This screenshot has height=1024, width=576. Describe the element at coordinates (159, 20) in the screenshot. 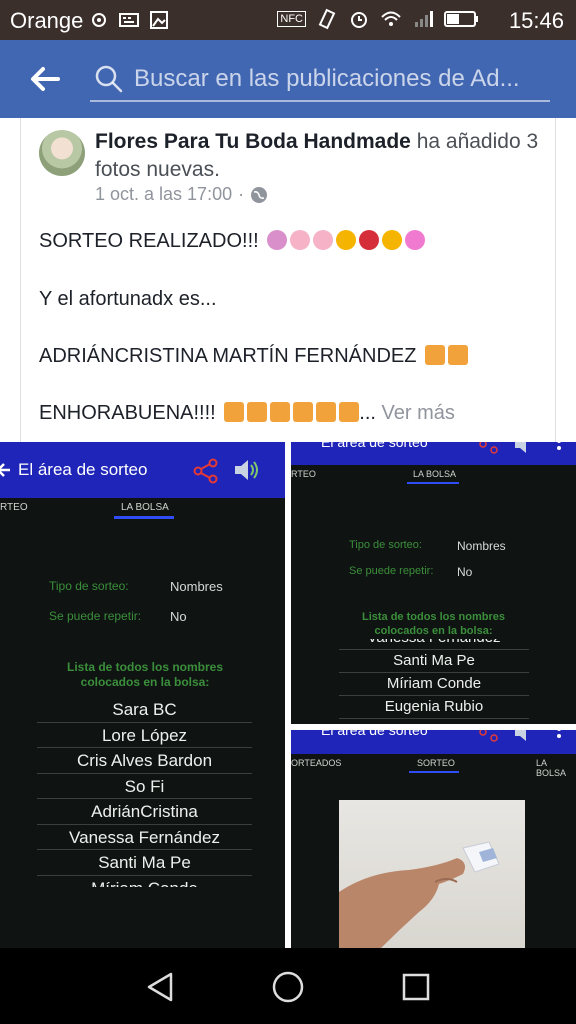

I see `image-icon` at that location.